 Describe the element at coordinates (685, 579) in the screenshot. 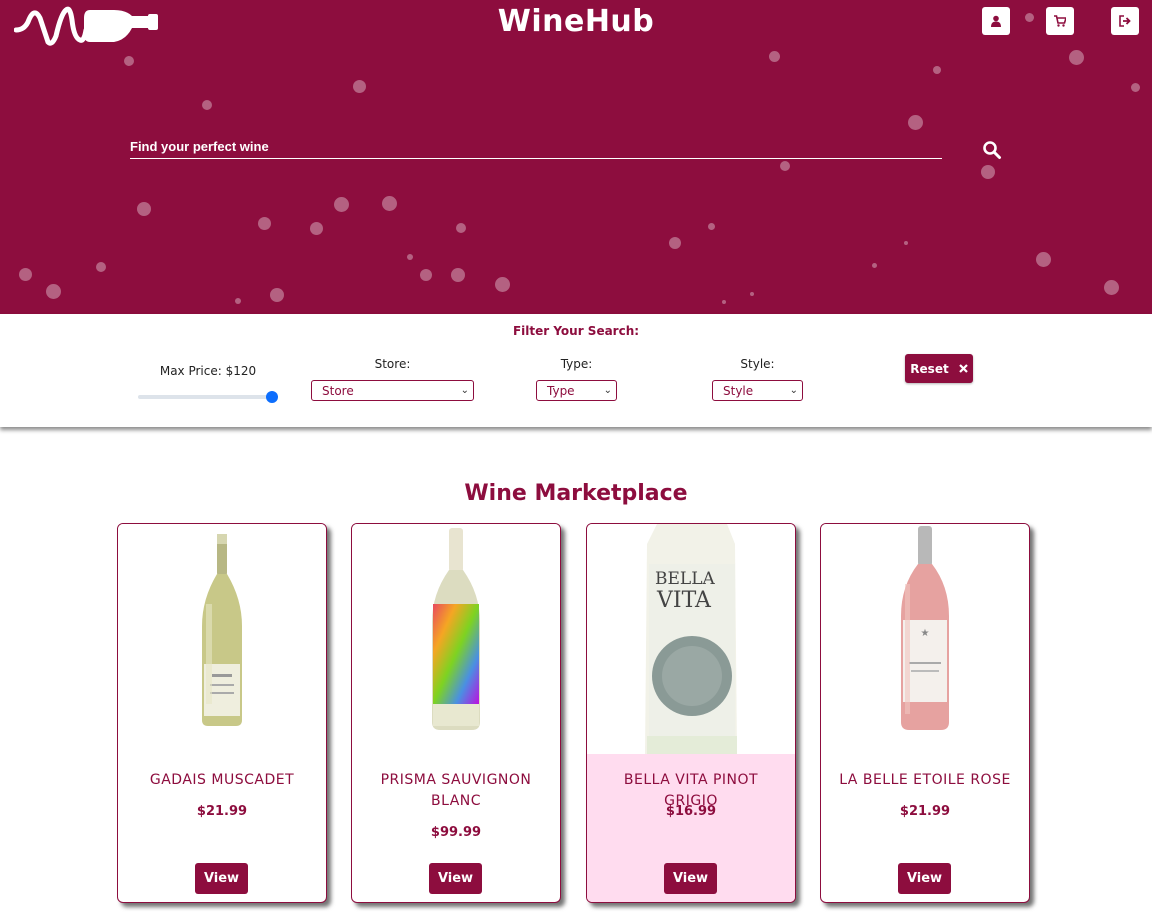

I see `svg-text: BELLA` at that location.